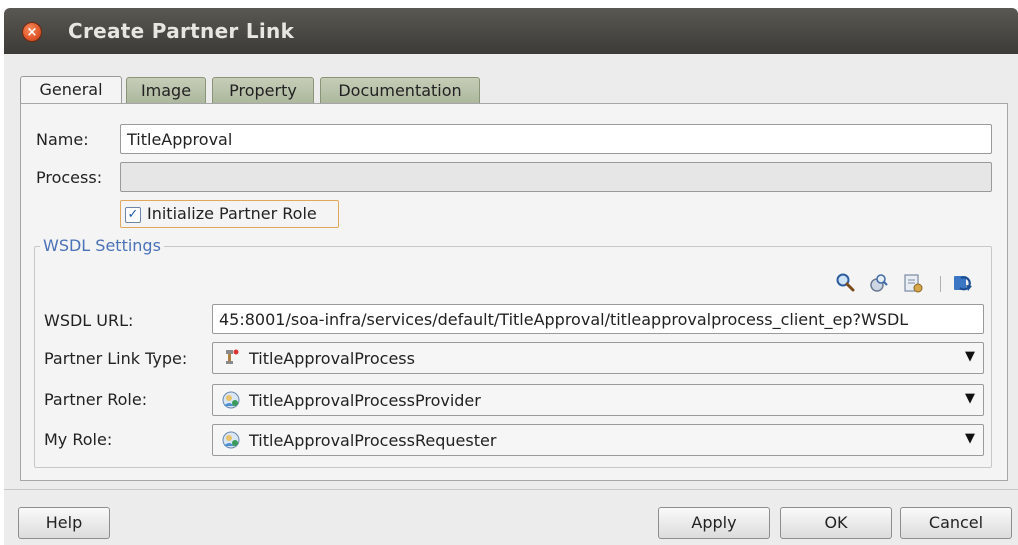 The height and width of the screenshot is (545, 1018). What do you see at coordinates (877, 283) in the screenshot?
I see `browse-services-icon` at bounding box center [877, 283].